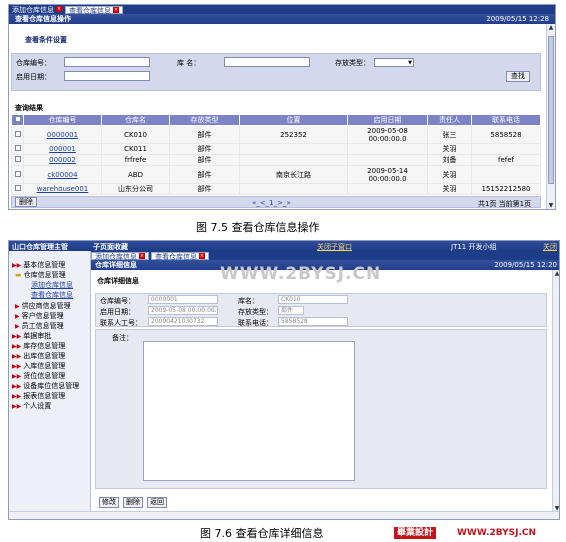 Image resolution: width=566 pixels, height=542 pixels. What do you see at coordinates (271, 203) in the screenshot?
I see `pager: «_<_1_>_»` at bounding box center [271, 203].